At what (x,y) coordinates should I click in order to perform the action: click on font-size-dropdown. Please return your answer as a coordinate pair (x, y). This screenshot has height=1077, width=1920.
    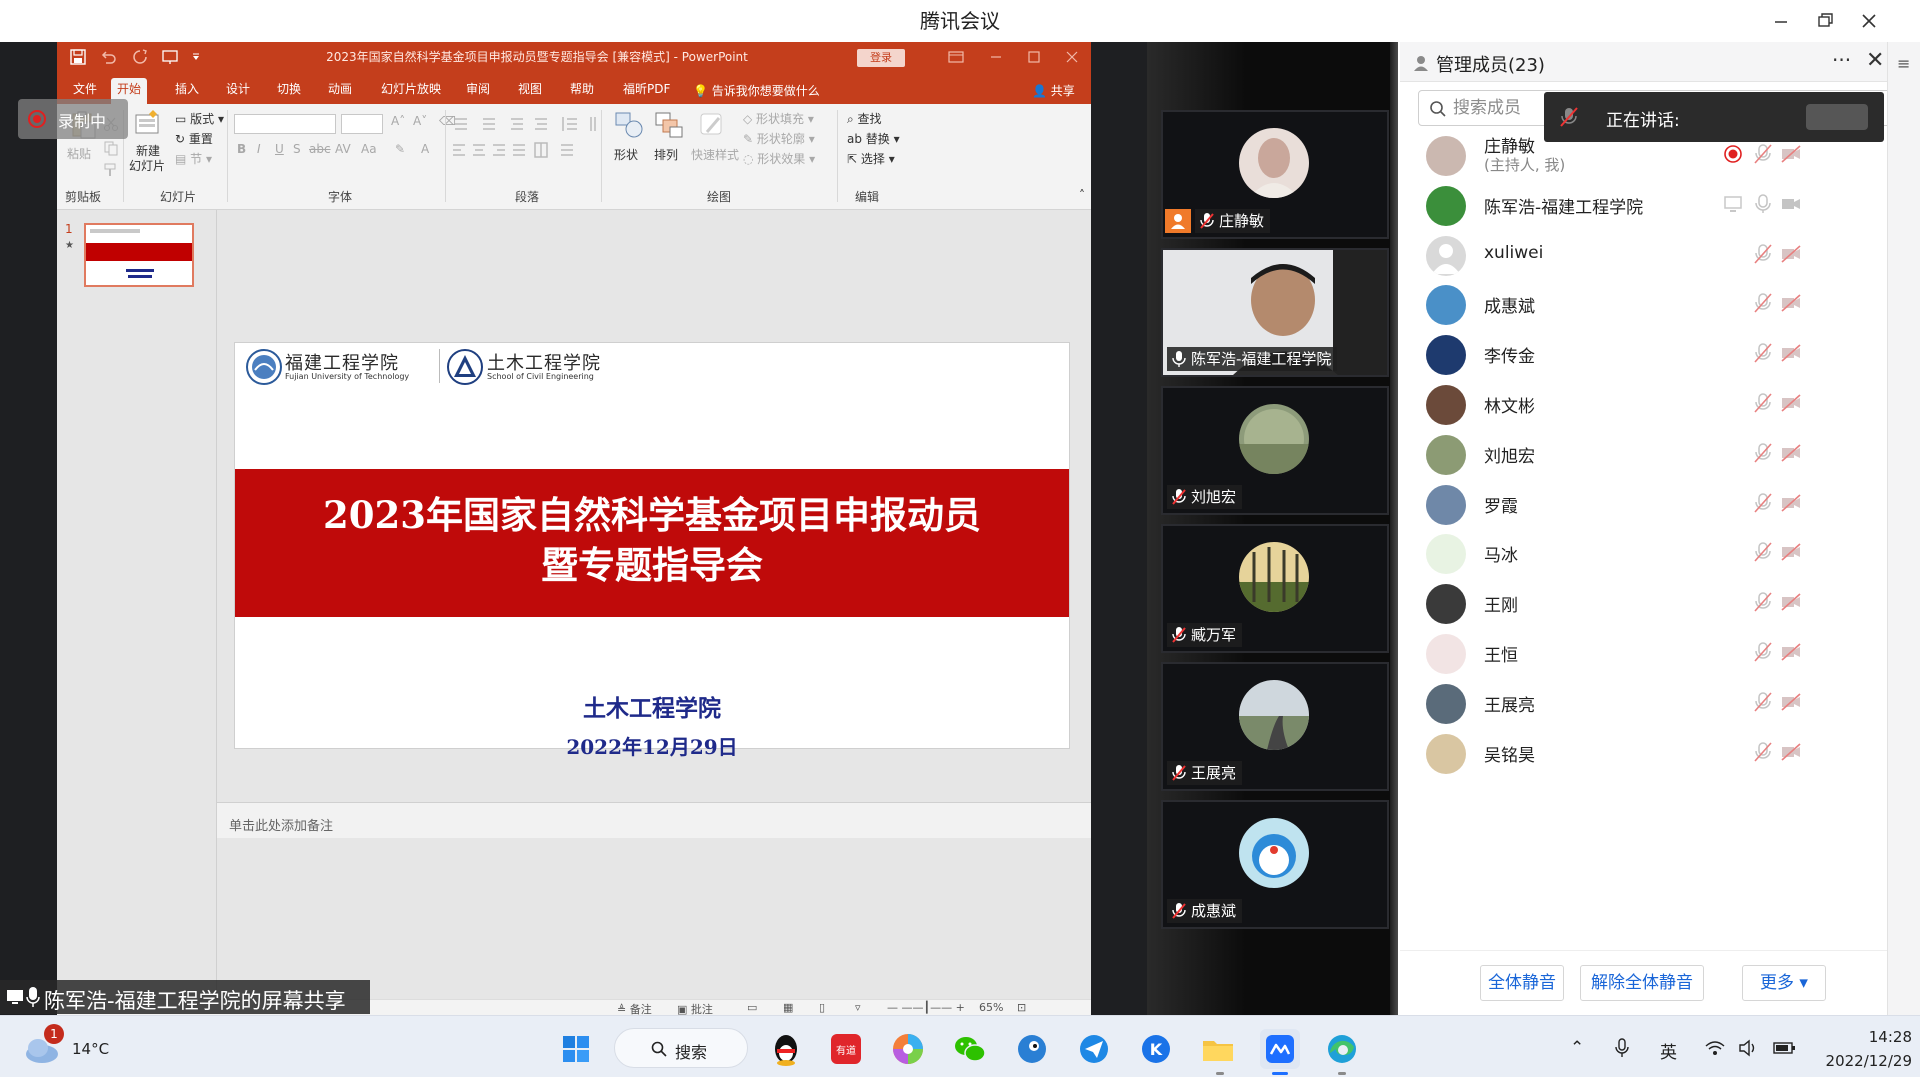
    Looking at the image, I should click on (362, 124).